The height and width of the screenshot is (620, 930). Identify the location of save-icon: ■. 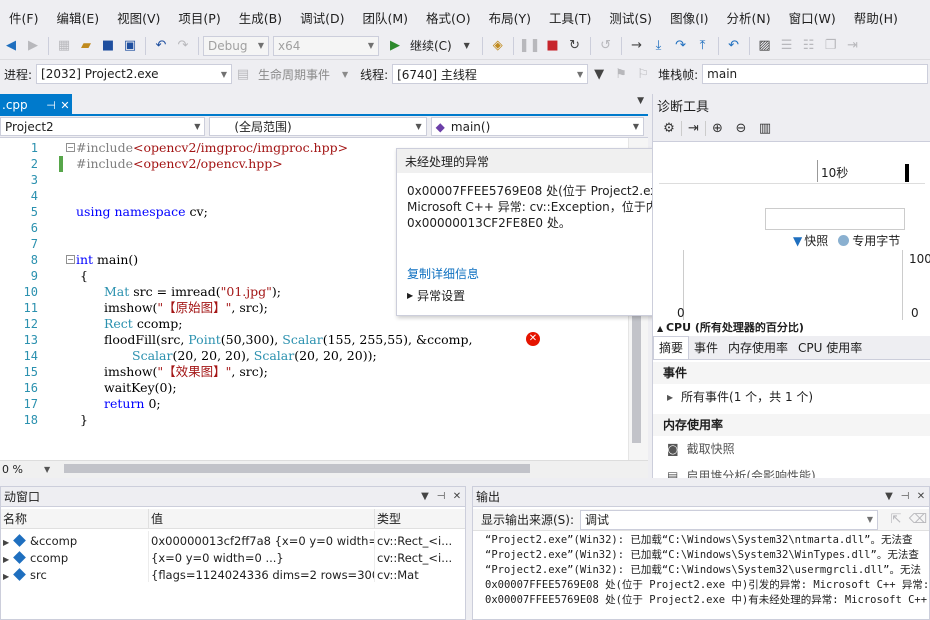
(108, 46).